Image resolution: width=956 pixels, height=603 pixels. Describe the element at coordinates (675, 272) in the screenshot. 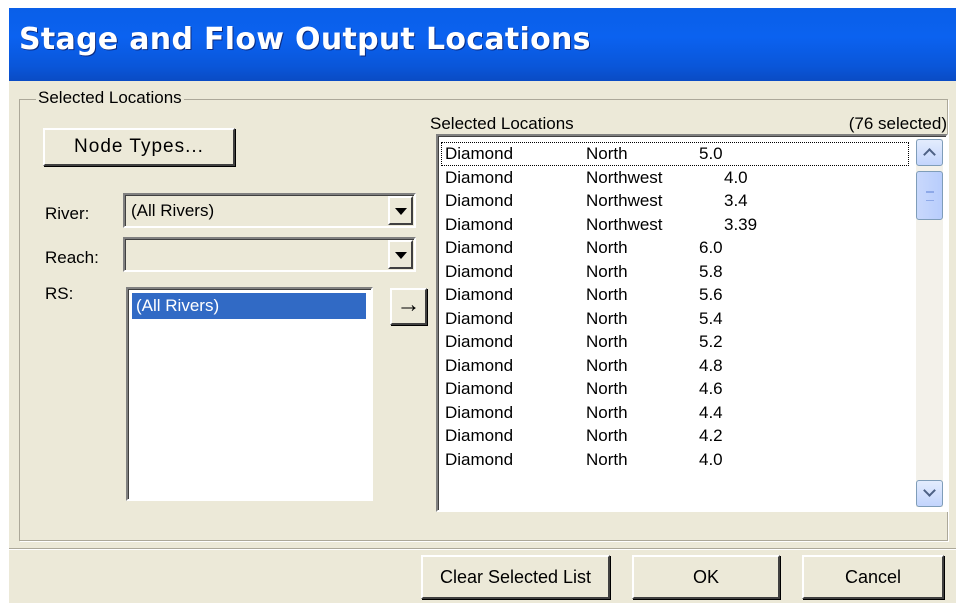

I see `list-item: Diamond North 5.8` at that location.